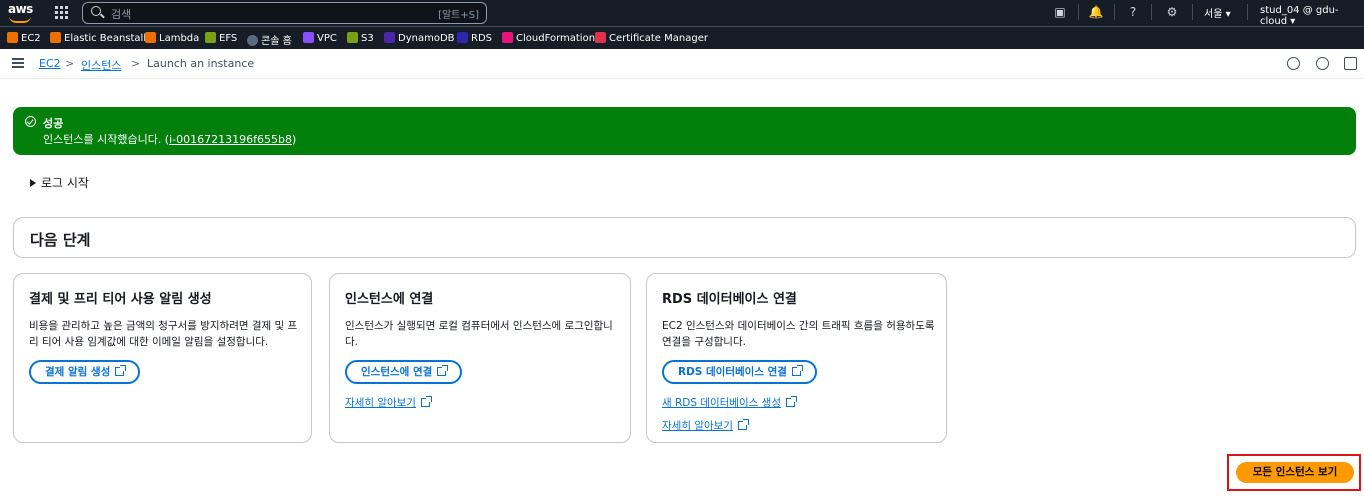 The image size is (1364, 501). I want to click on aws-logo: aws, so click(20, 12).